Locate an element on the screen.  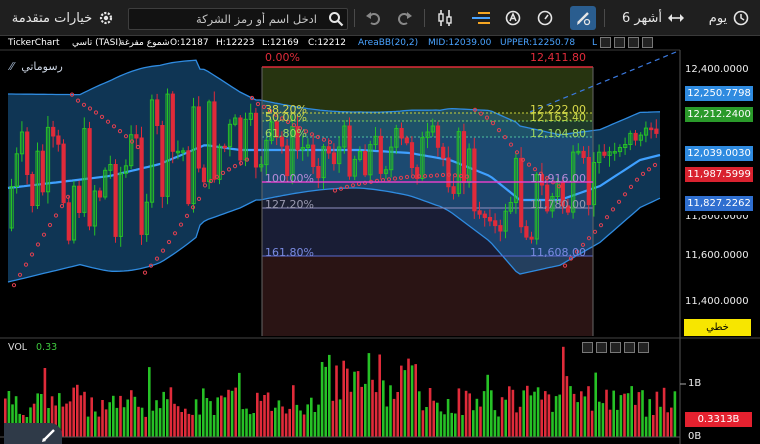
price-axis-11800: 11,800.0000 is located at coordinates (717, 218).